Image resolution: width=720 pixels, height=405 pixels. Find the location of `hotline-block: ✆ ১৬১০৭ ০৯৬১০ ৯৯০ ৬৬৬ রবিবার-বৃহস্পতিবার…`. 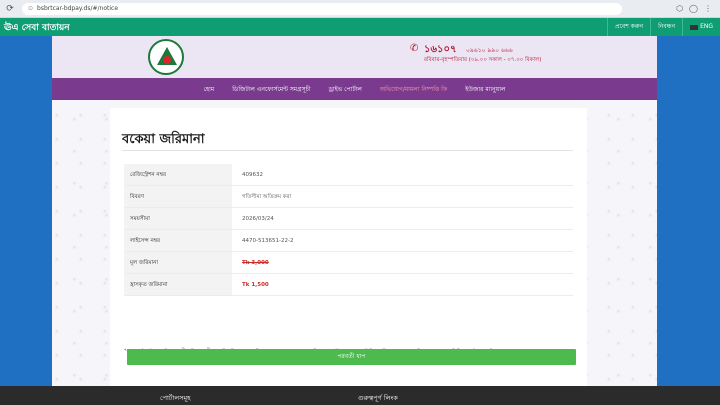

hotline-block: ✆ ১৬১০৭ ০৯৬১০ ৯৯০ ৬৬৬ রবিবার-বৃহস্পতিবার… is located at coordinates (510, 57).